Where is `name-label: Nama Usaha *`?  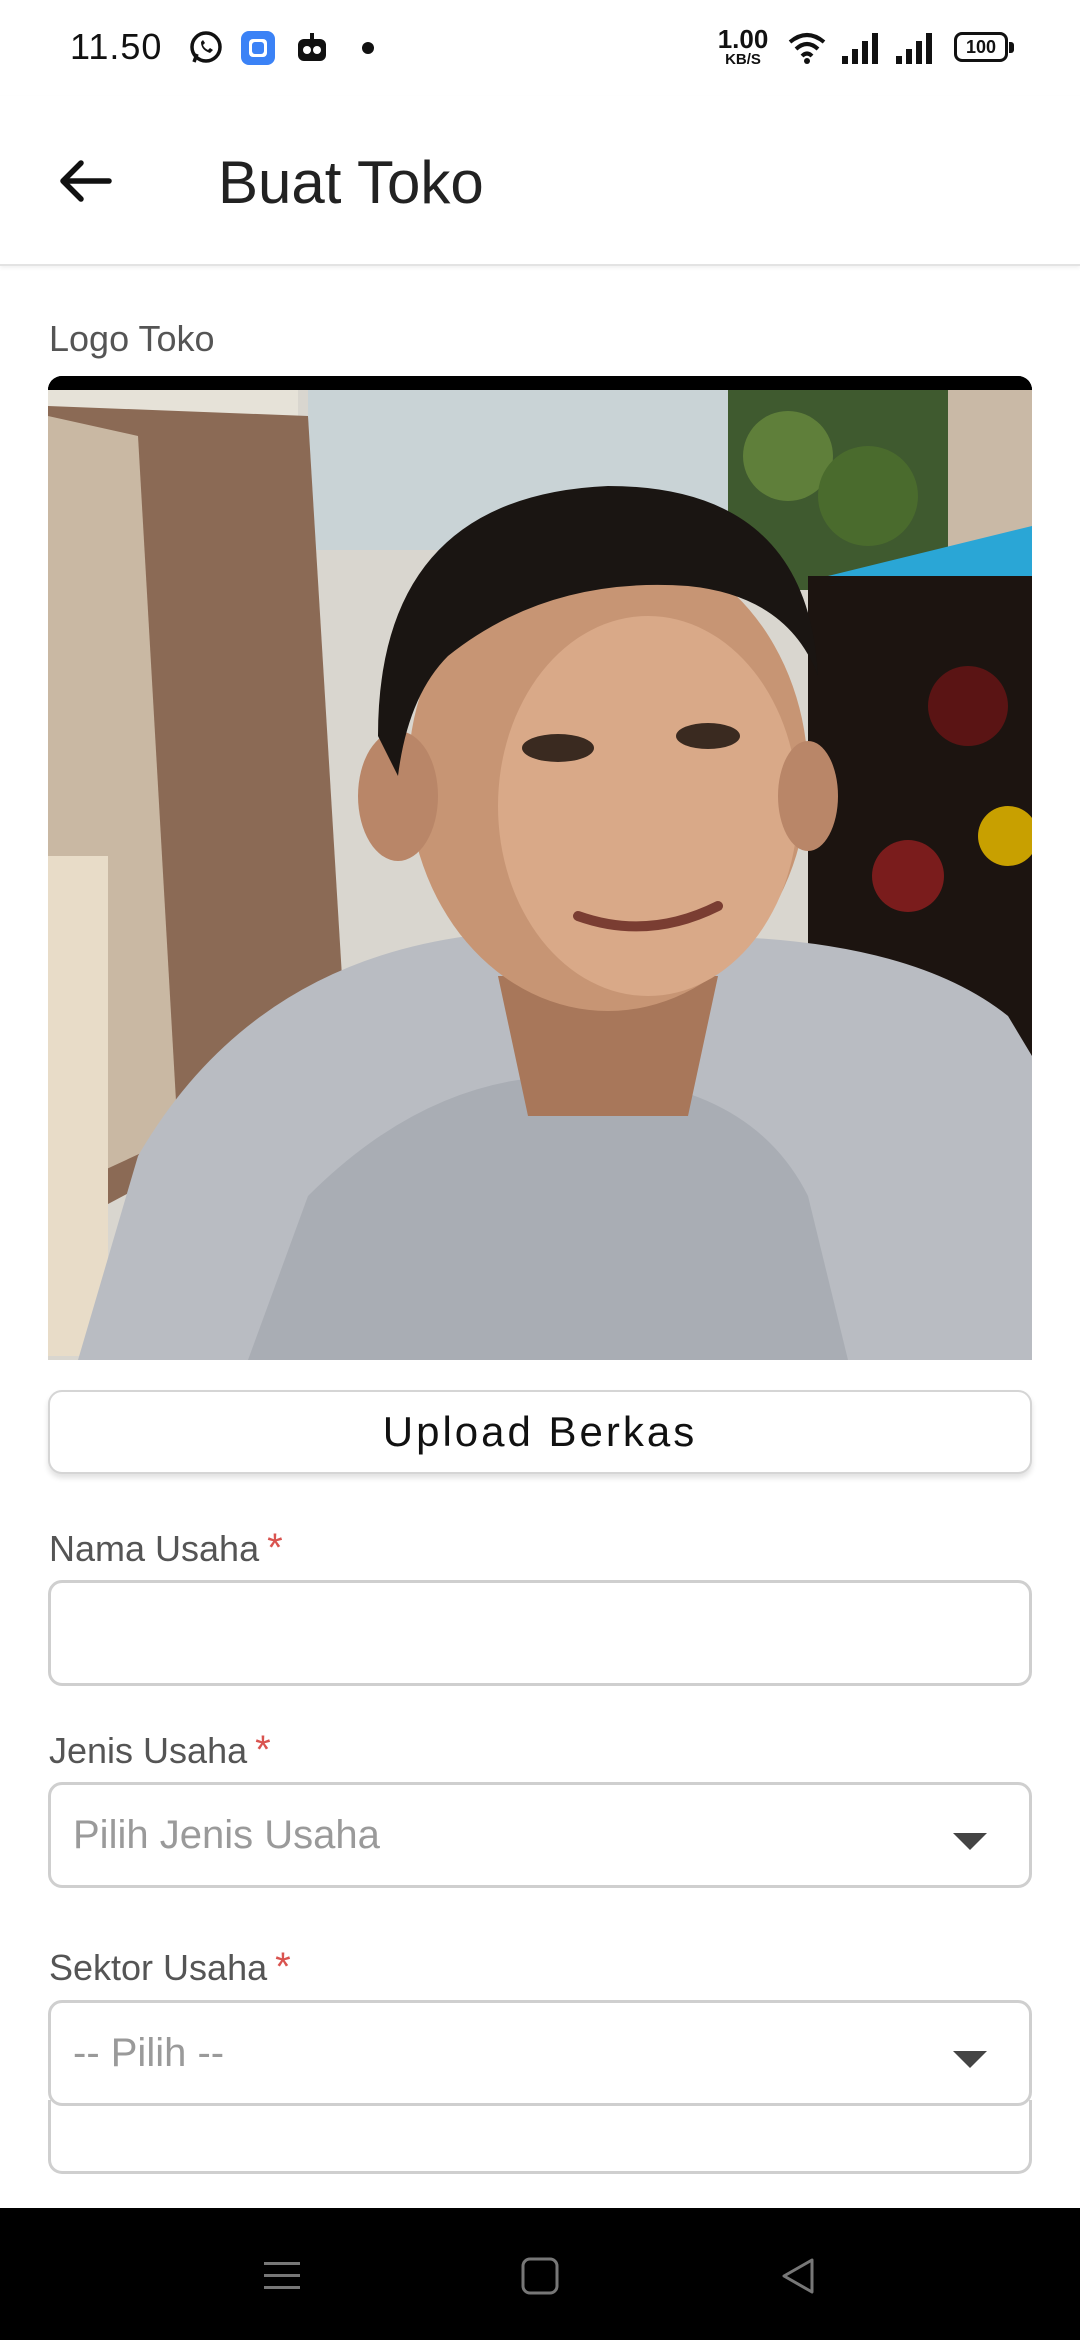 name-label: Nama Usaha * is located at coordinates (166, 1548).